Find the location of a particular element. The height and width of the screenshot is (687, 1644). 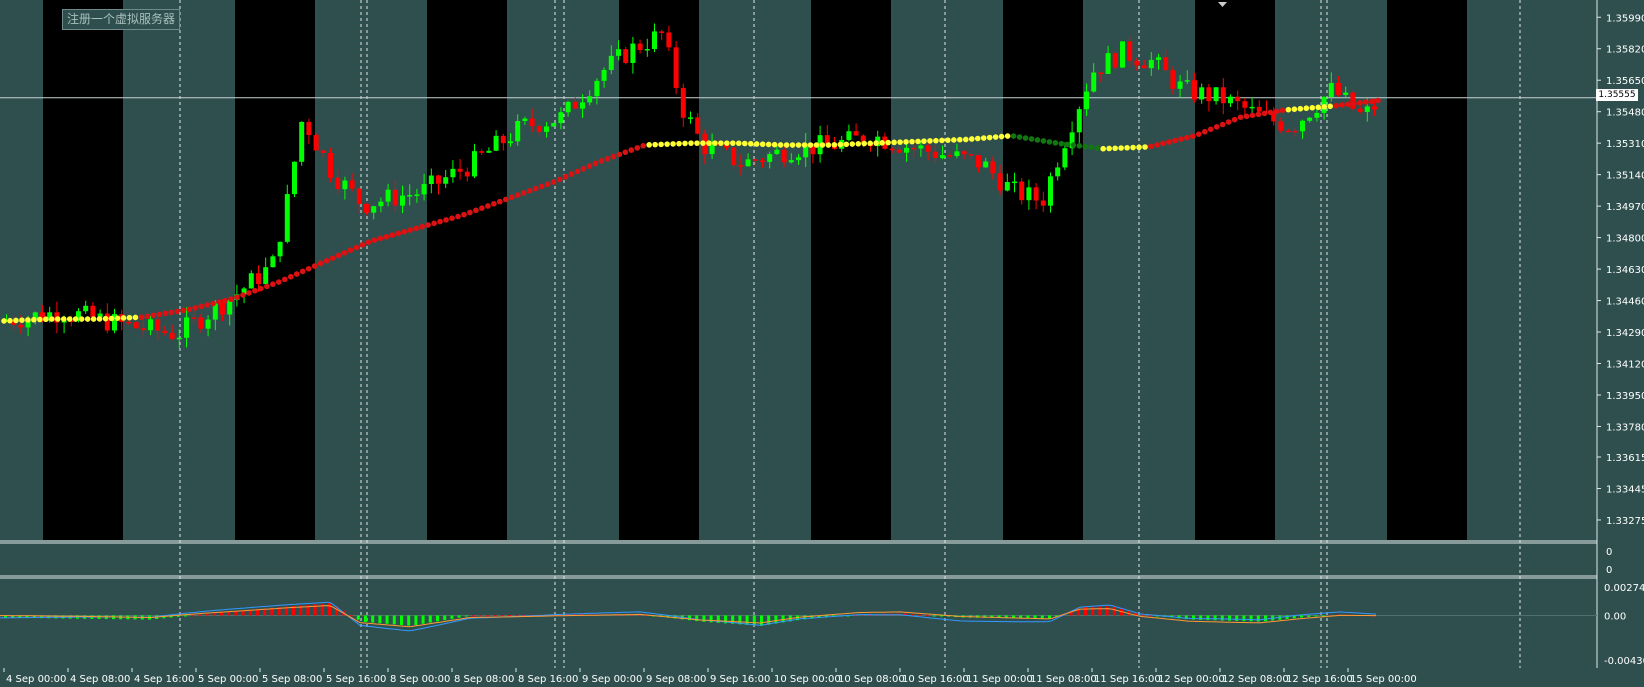

time-tick-label: 10 Sep 00:00 is located at coordinates (807, 679).